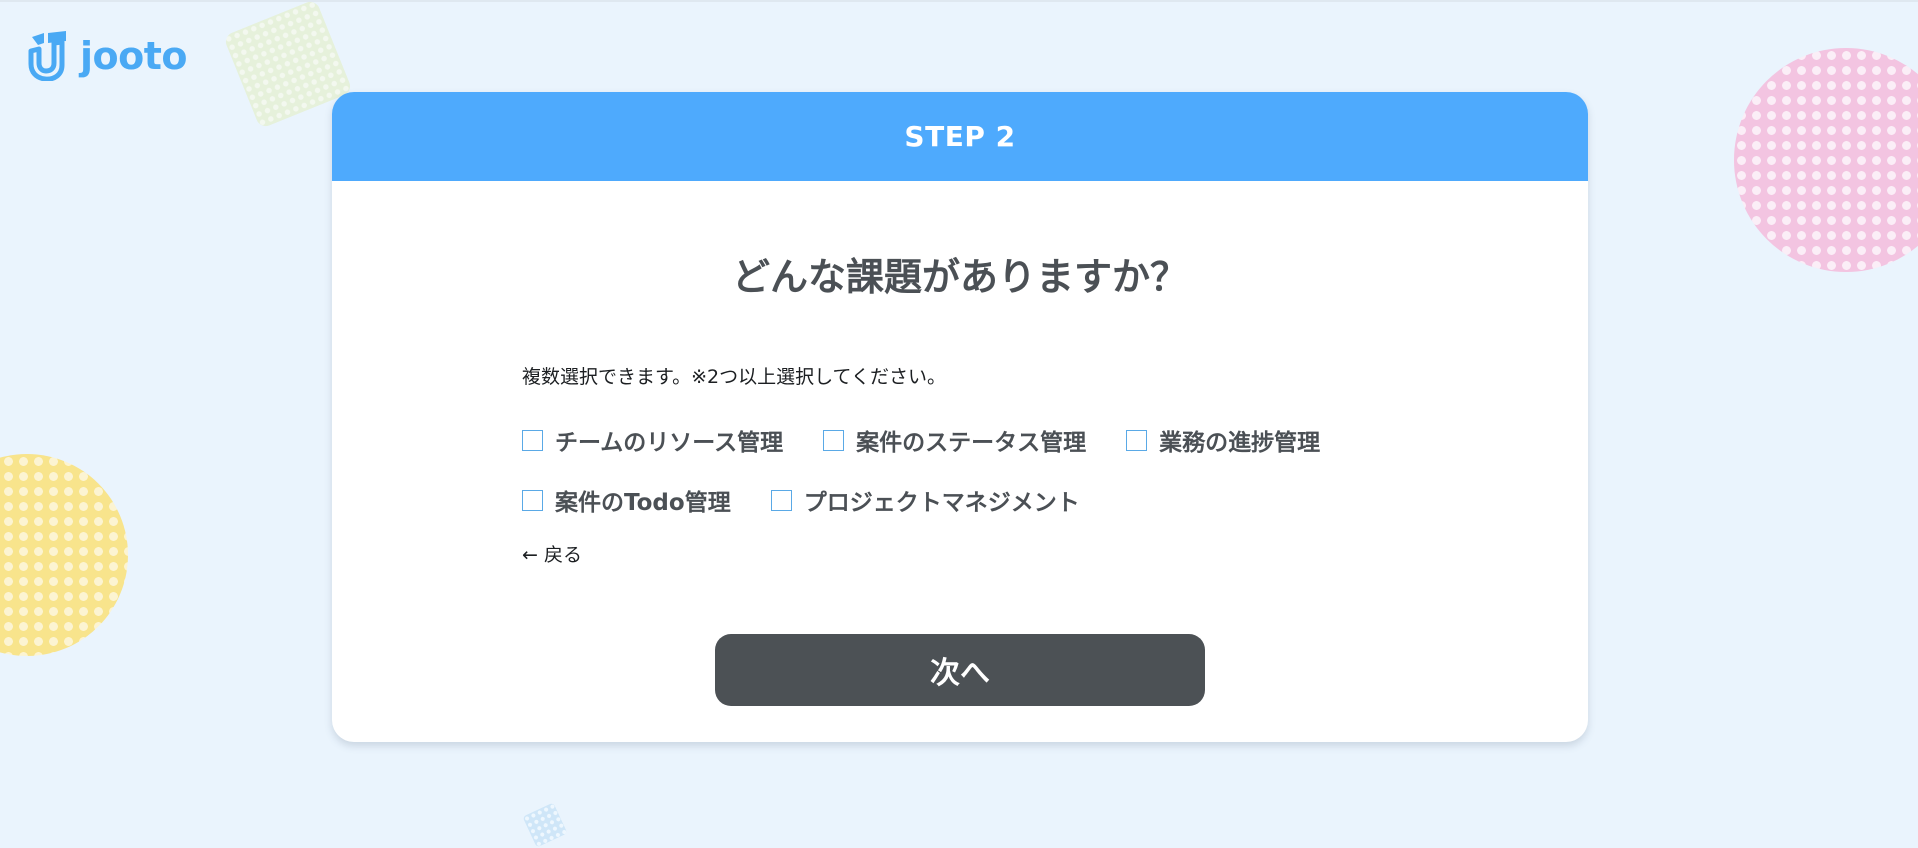 The image size is (1918, 848). I want to click on step-header: STEP 2, so click(960, 136).